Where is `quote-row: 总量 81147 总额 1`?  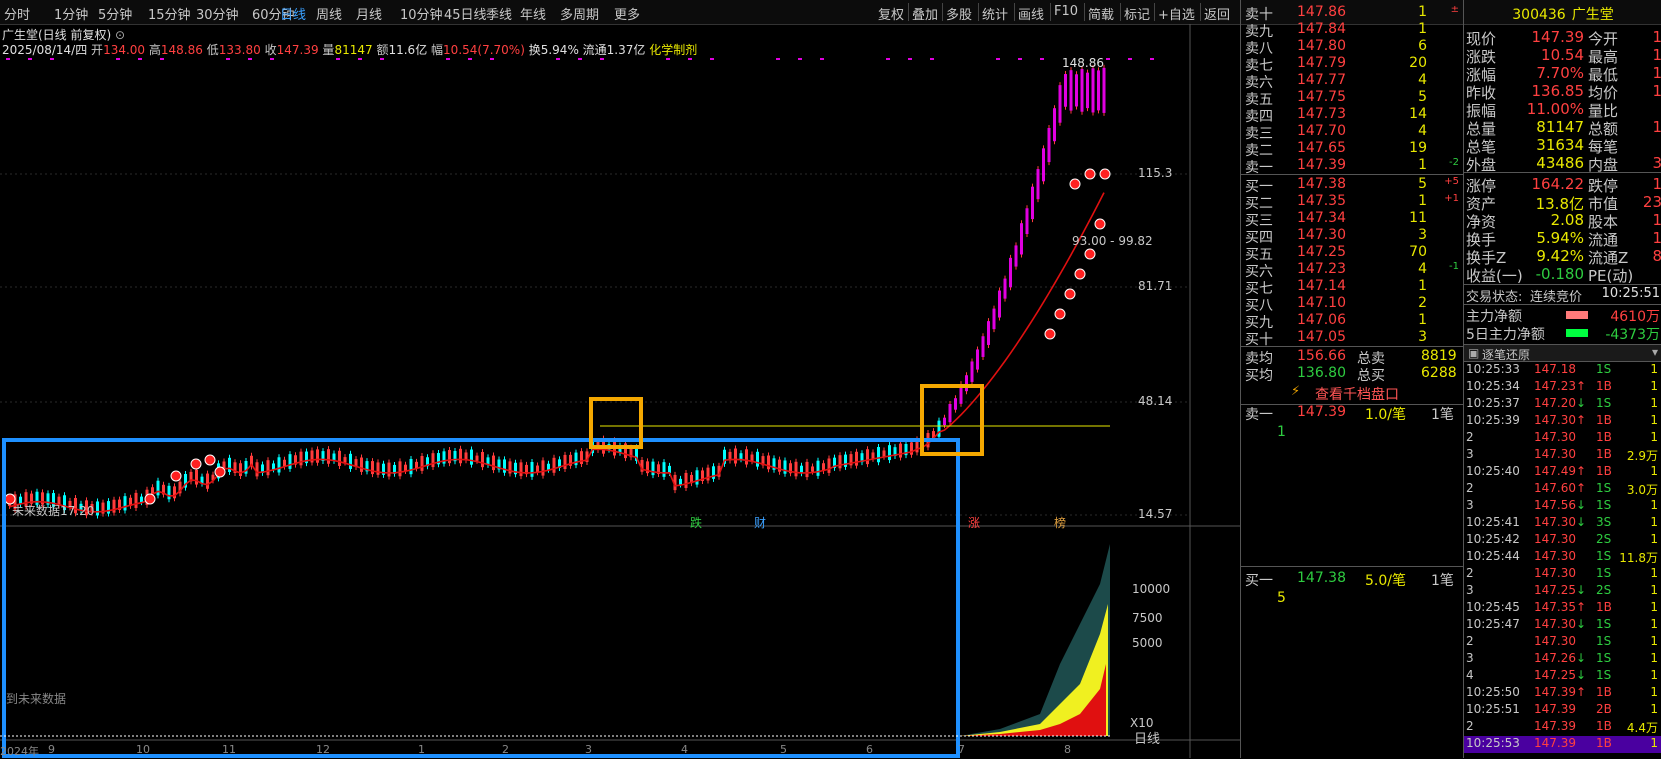
quote-row: 总量 81147 总额 1 is located at coordinates (1562, 128).